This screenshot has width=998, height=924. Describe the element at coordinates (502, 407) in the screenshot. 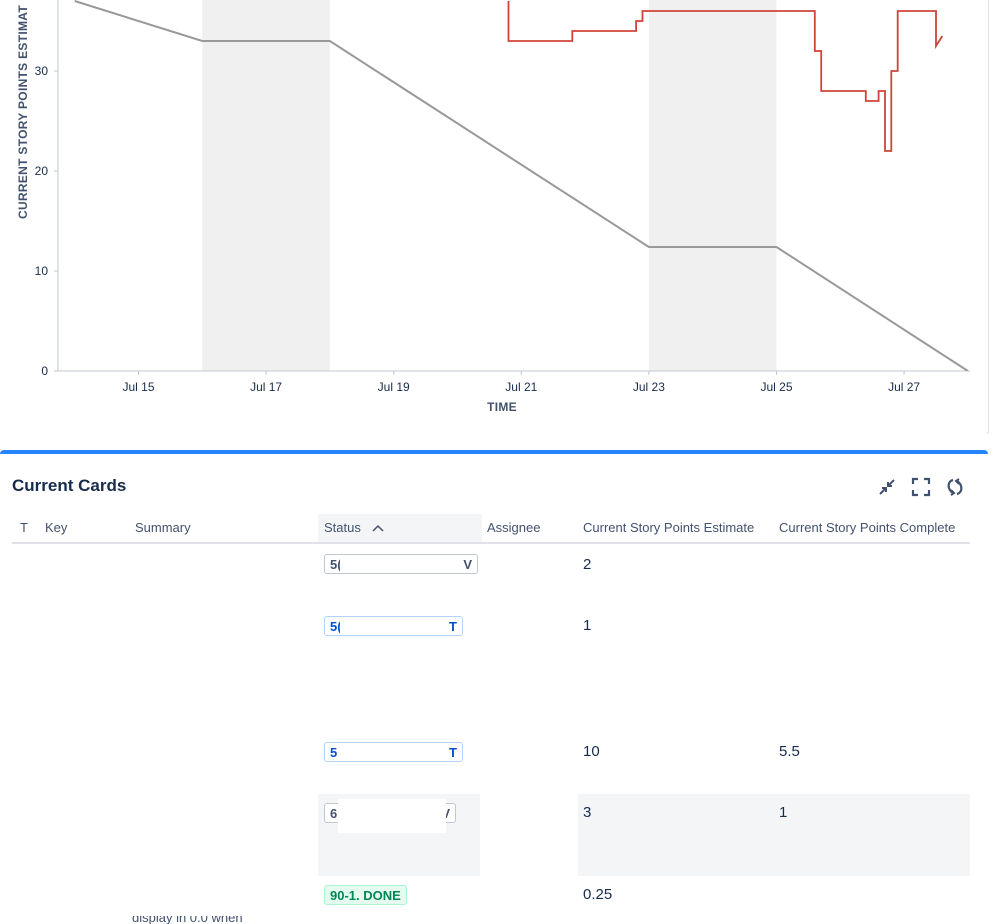

I see `x-axis-title: TIME` at that location.